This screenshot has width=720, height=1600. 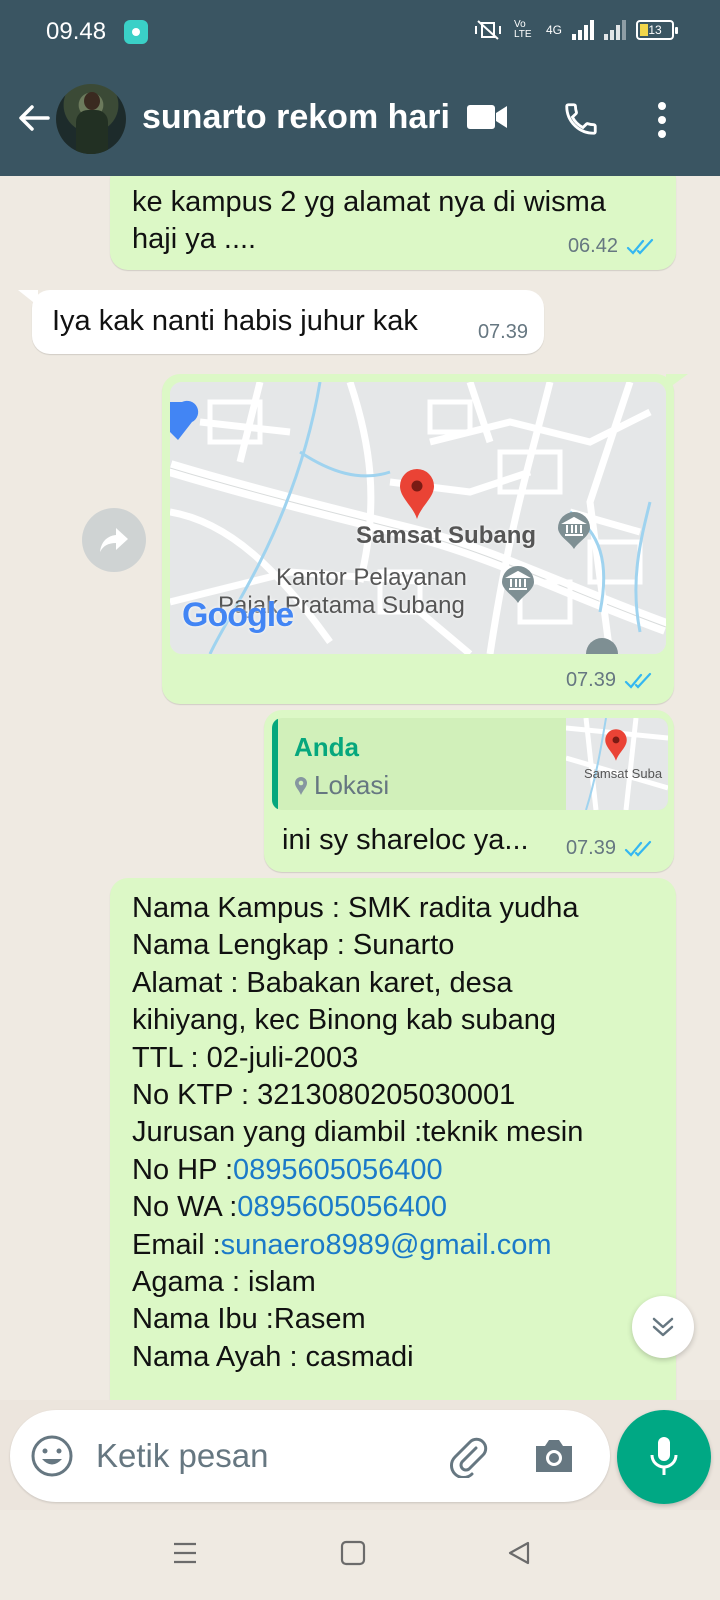 I want to click on chat-header: sunarto rekom hari, so click(x=360, y=120).